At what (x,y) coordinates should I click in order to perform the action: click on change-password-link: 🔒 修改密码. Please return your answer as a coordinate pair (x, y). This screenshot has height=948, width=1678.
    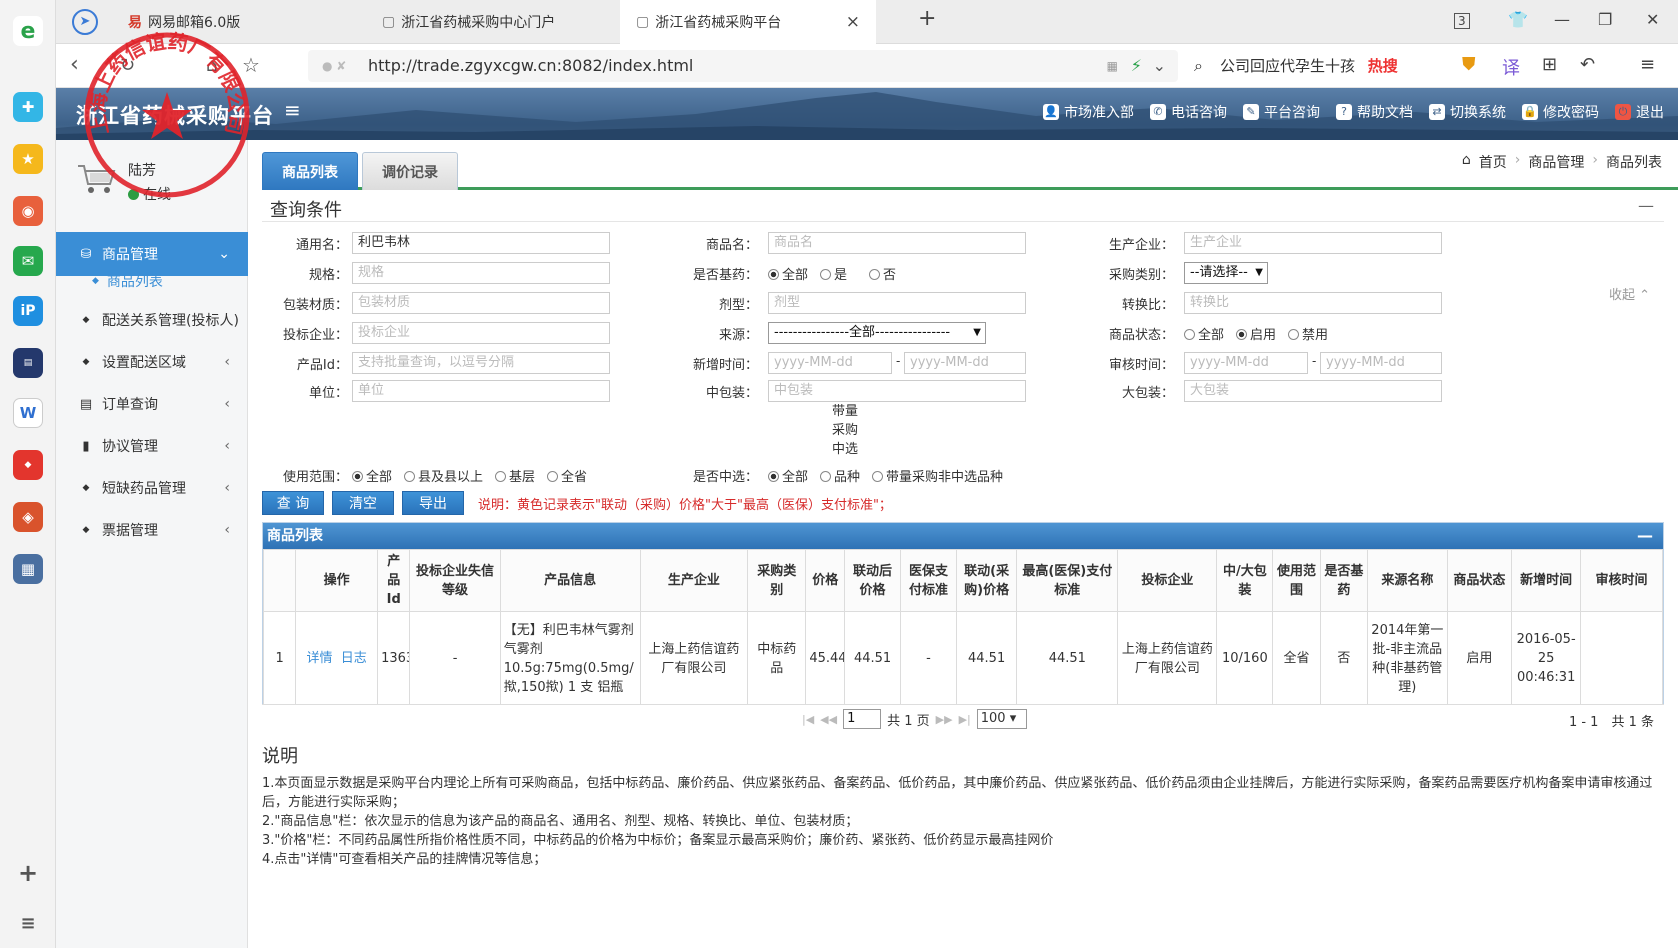
    Looking at the image, I should click on (1560, 112).